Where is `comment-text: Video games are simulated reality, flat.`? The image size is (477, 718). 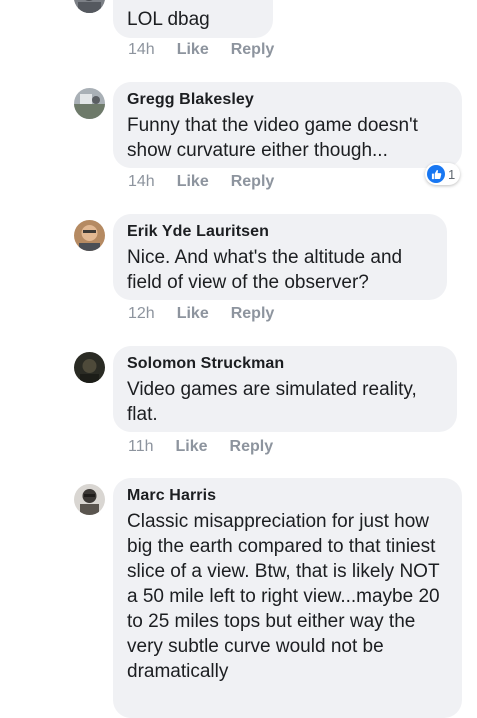 comment-text: Video games are simulated reality, flat. is located at coordinates (272, 402).